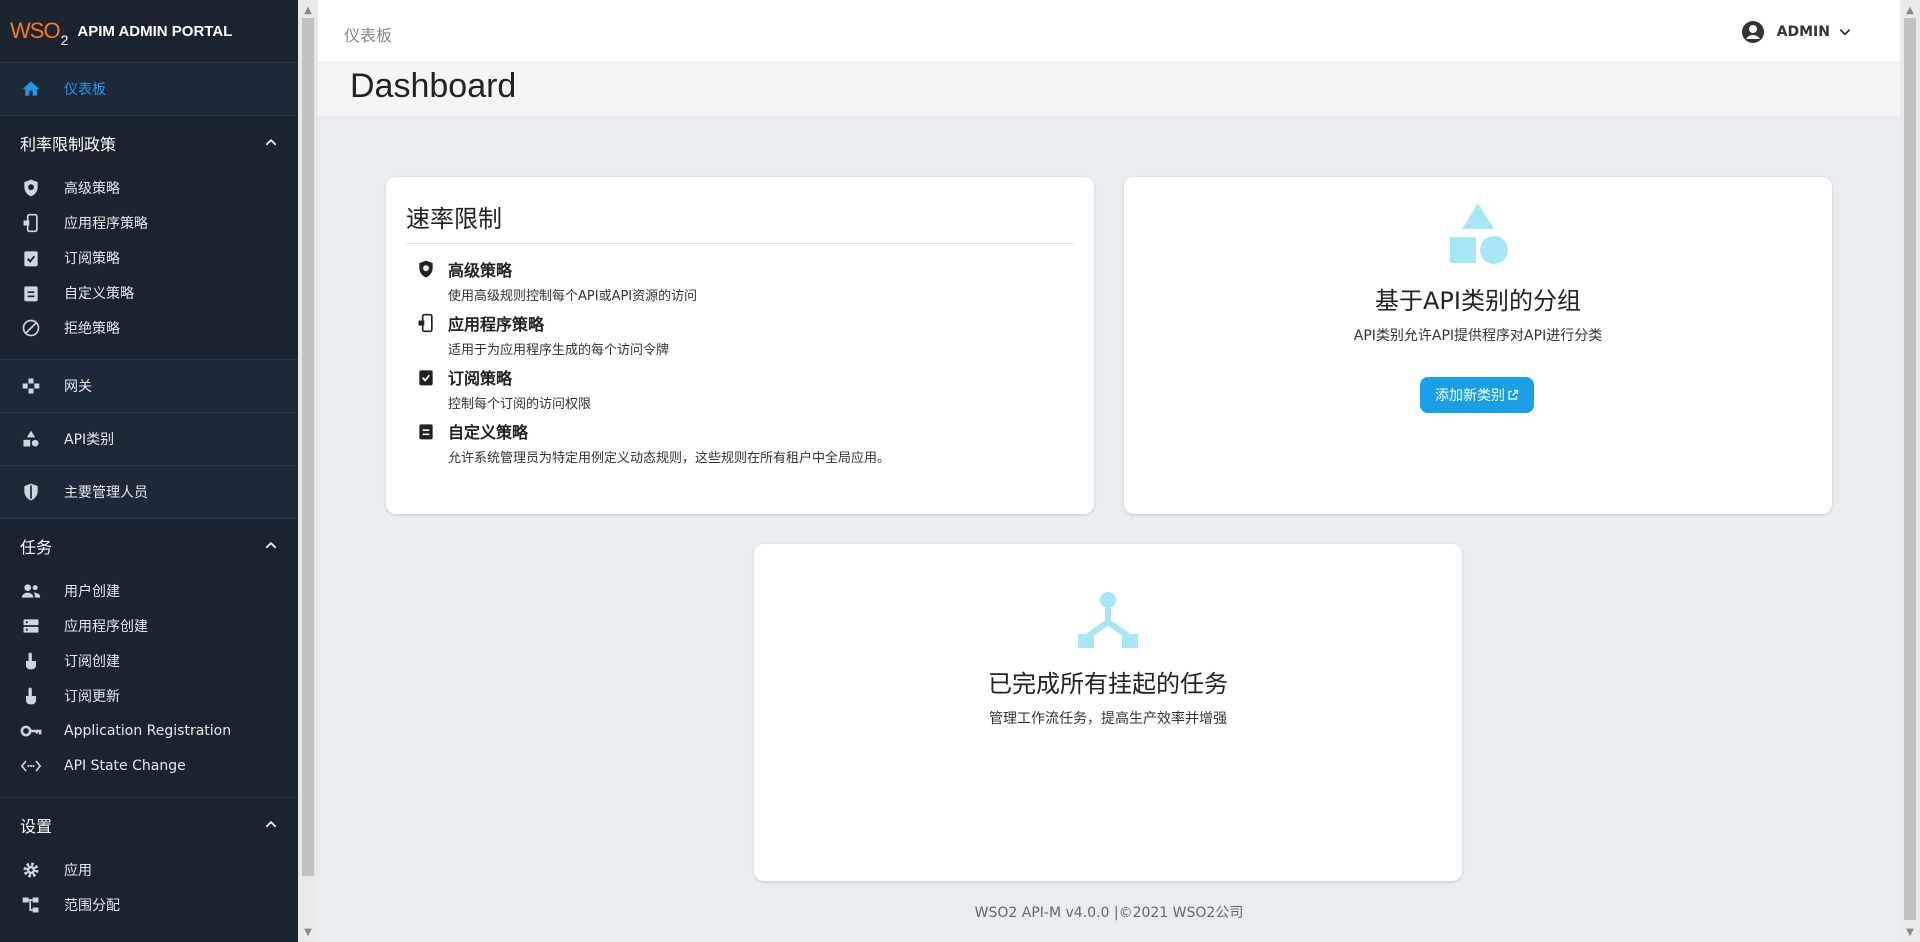  I want to click on sidebar-item-user-creation: 用户创建, so click(149, 590).